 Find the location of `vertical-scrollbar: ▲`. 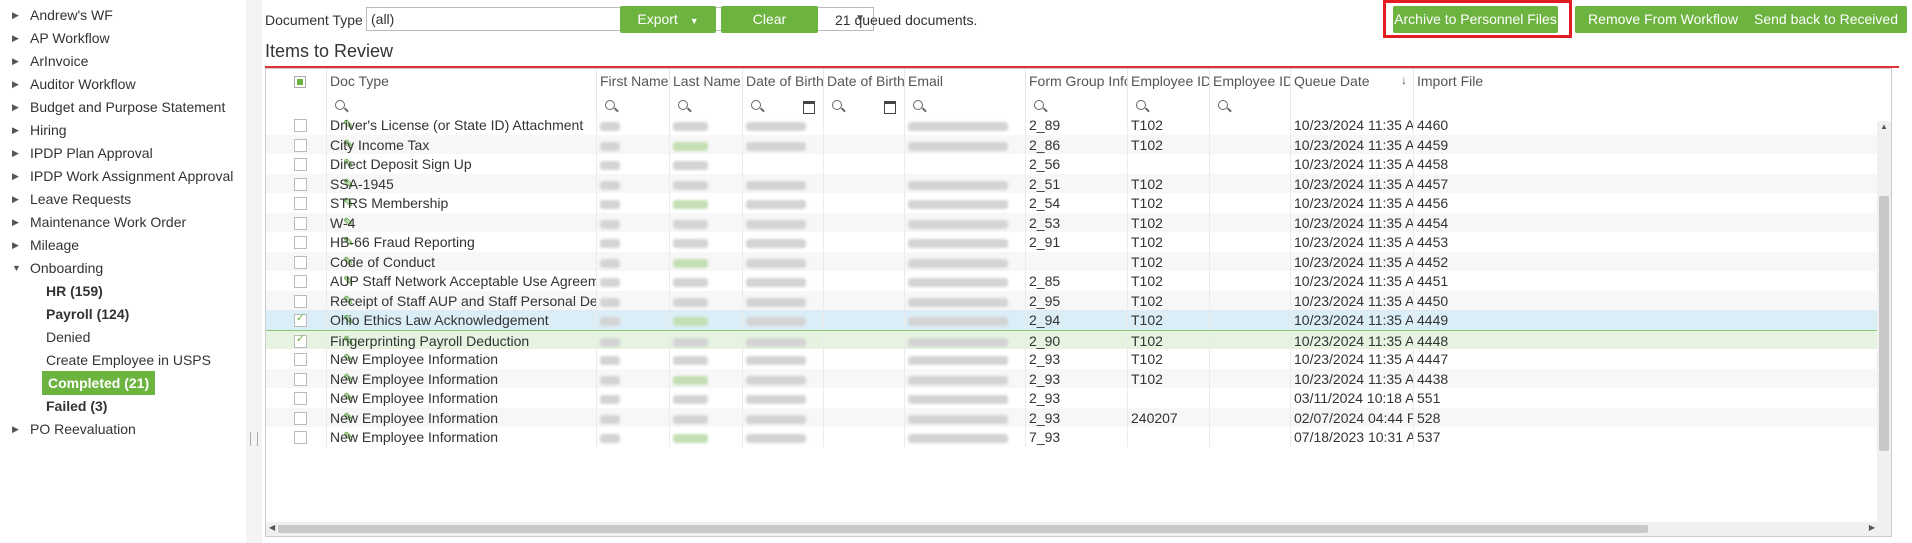

vertical-scrollbar: ▲ is located at coordinates (1884, 322).